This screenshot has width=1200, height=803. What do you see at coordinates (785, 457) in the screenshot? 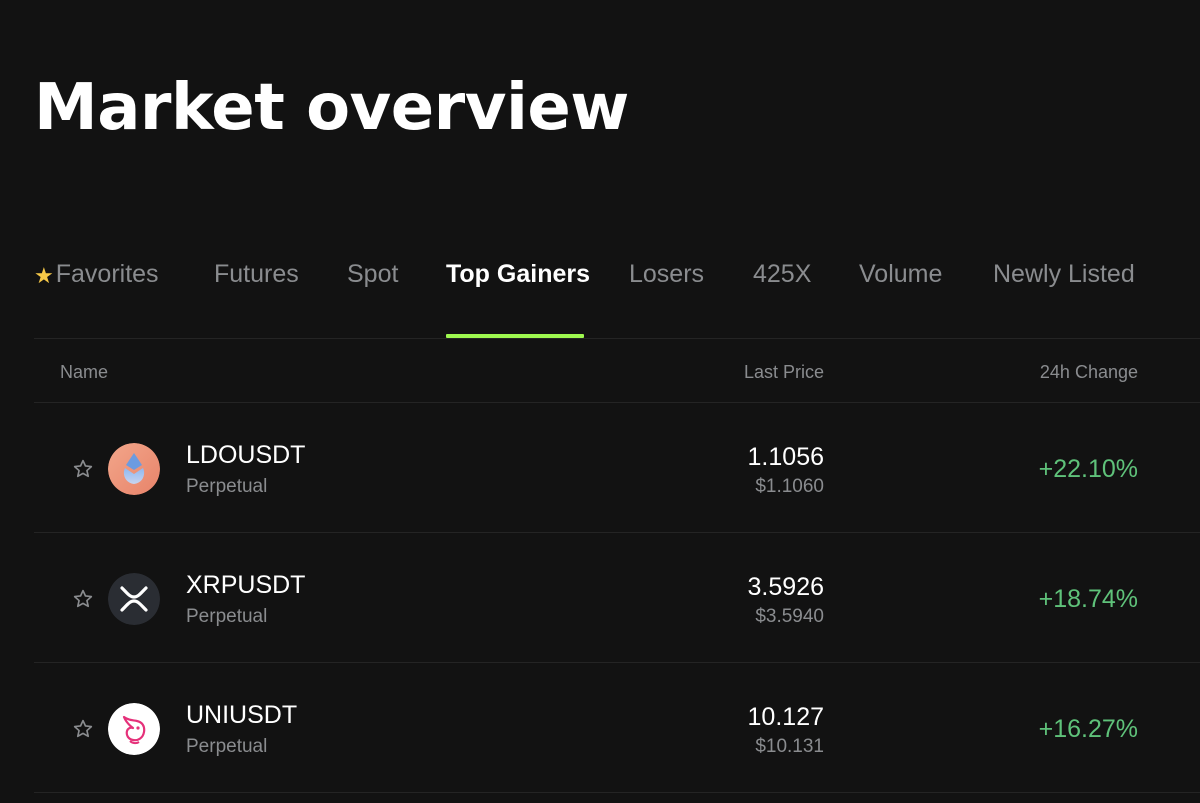
I see `last-price: 1.1056` at bounding box center [785, 457].